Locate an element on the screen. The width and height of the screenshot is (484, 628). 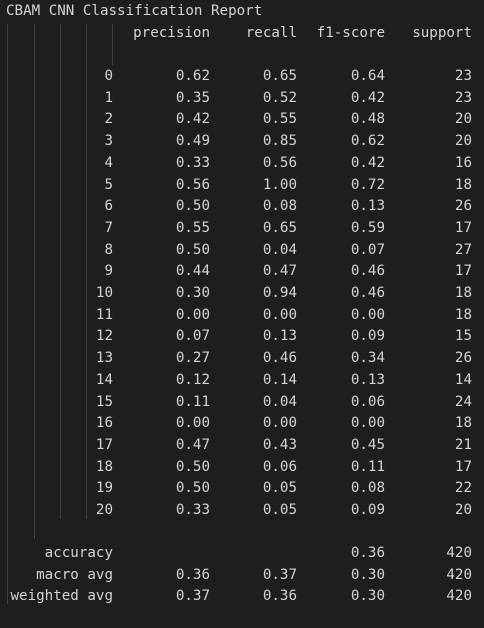
row-label: 4 is located at coordinates (108, 162).